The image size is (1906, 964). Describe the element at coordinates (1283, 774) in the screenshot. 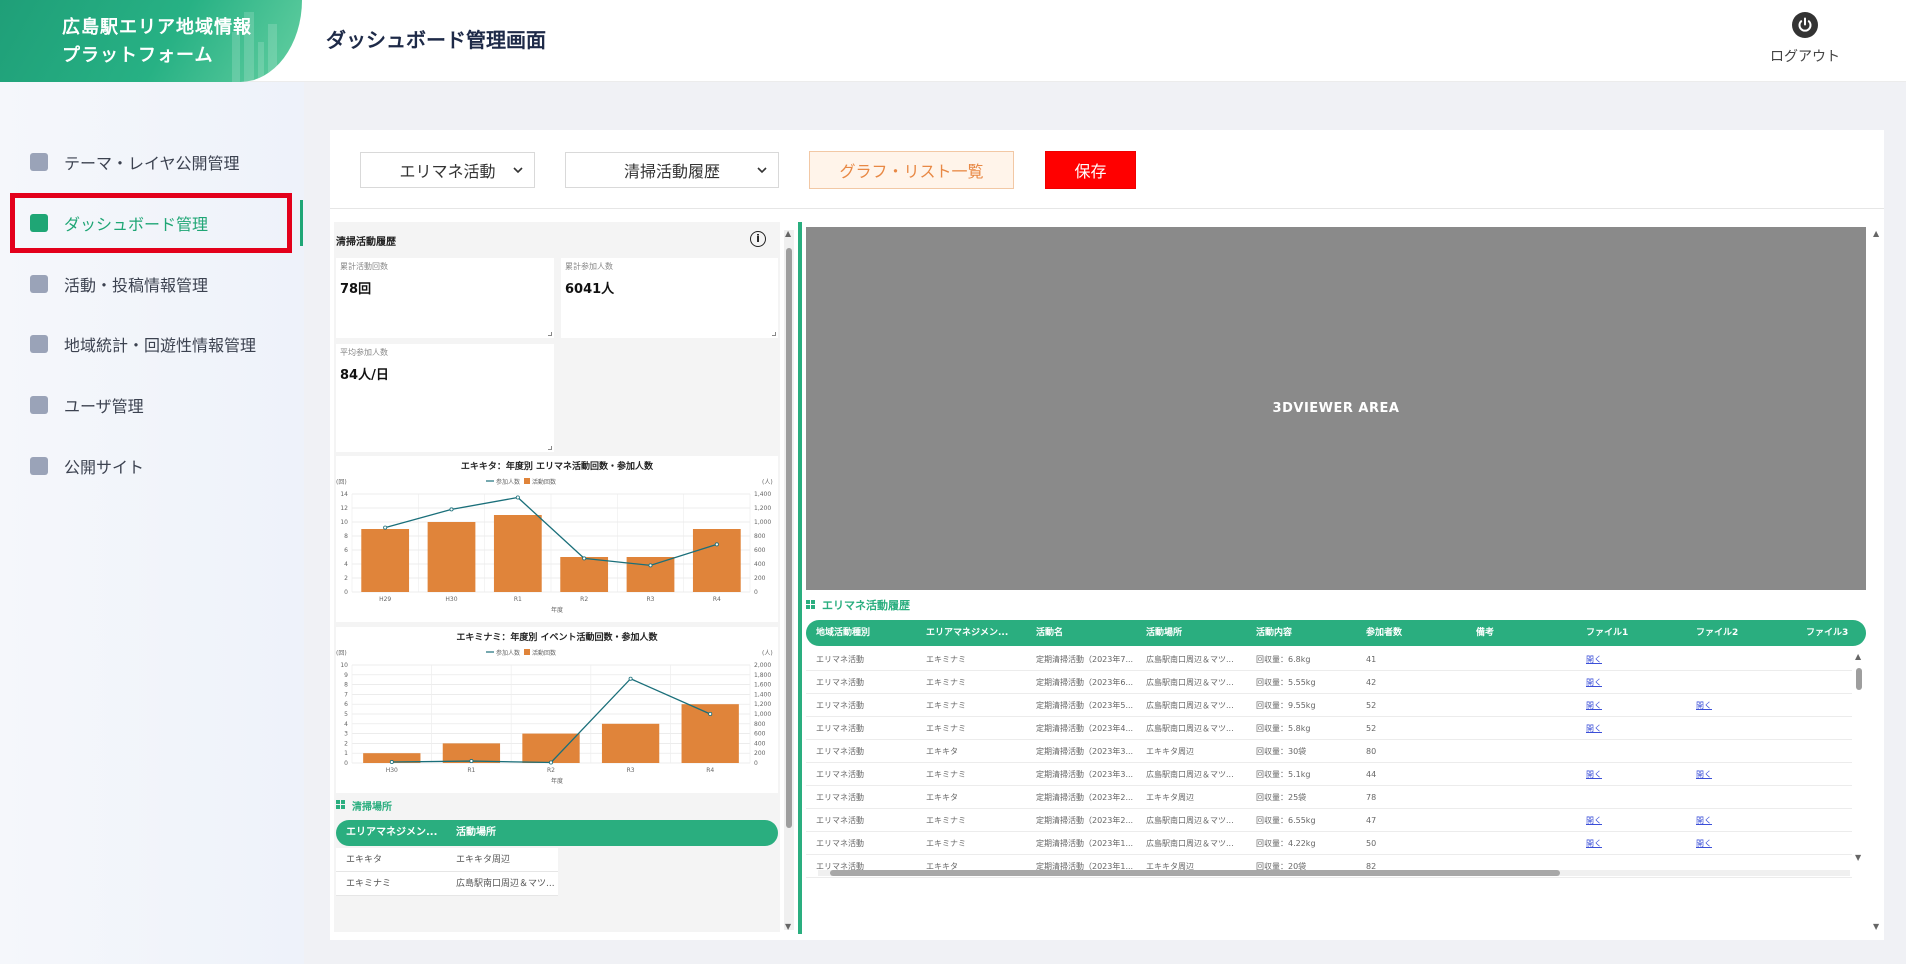

I see `table-cell: 回収量：5.1kg` at that location.